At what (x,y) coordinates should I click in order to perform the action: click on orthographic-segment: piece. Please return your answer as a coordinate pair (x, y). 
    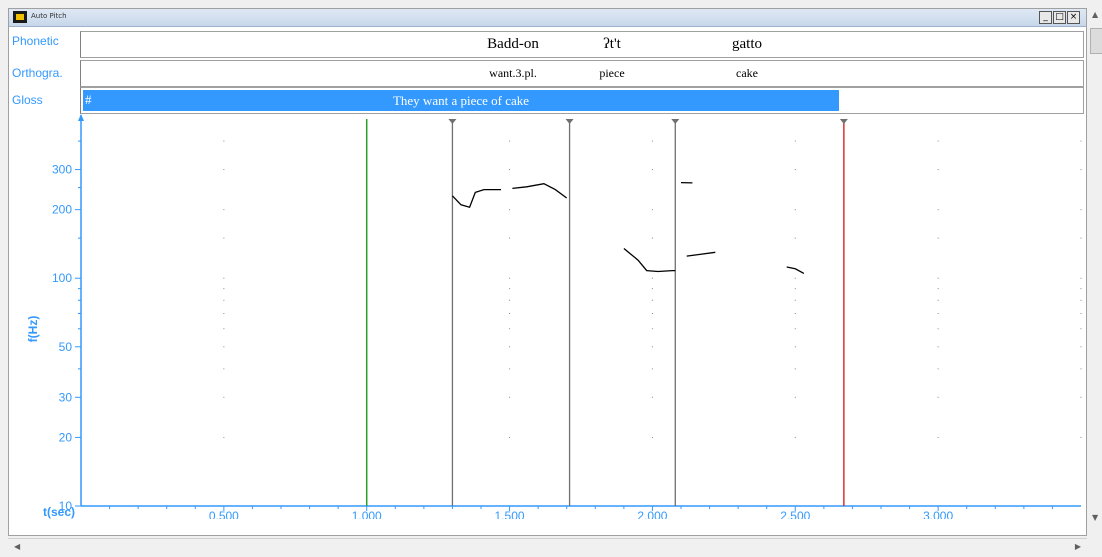
    Looking at the image, I should click on (611, 73).